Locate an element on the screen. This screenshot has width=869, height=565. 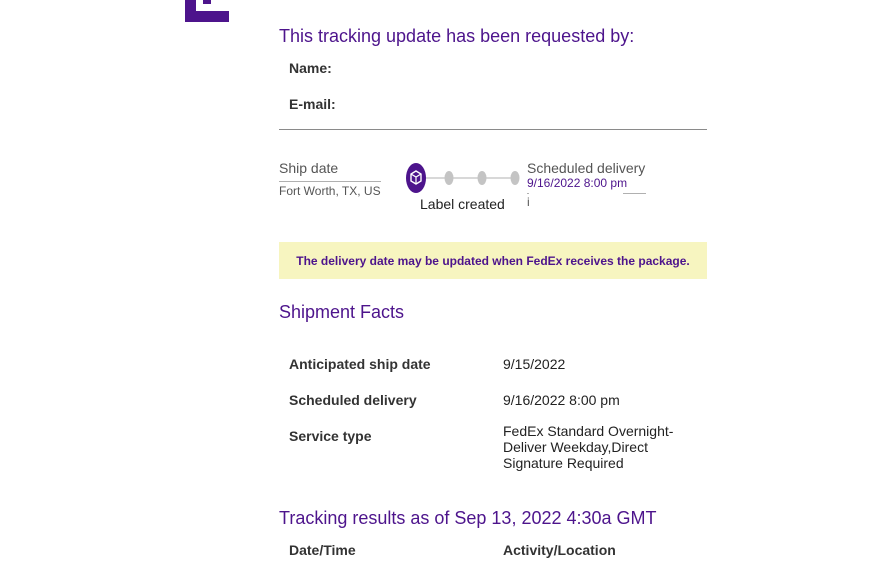
package-icon is located at coordinates (416, 178).